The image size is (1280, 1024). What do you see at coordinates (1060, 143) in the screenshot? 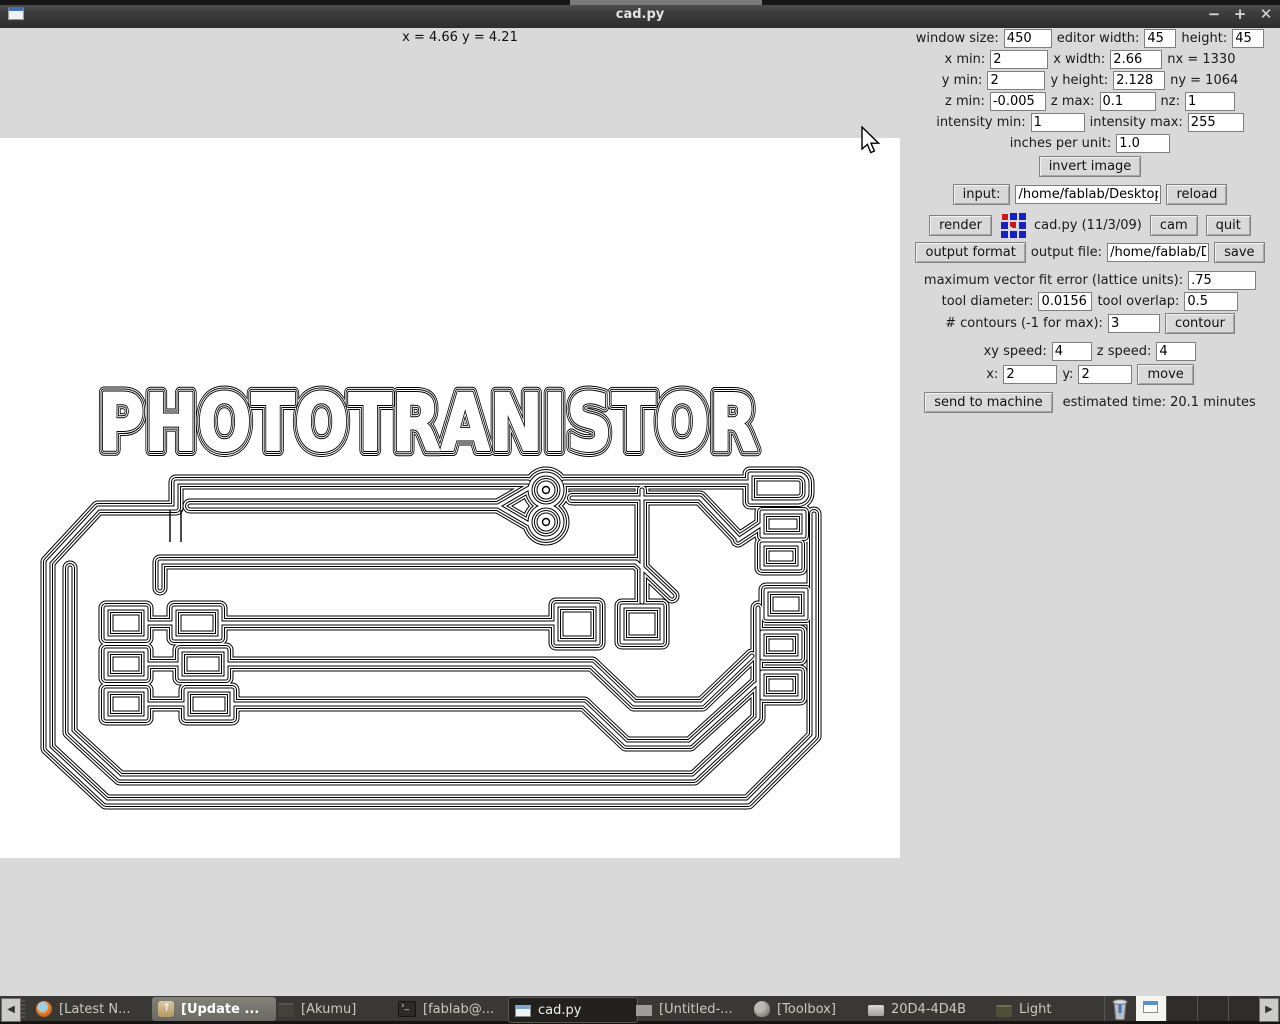
I see `inches-per-unit-label: inches per unit:` at bounding box center [1060, 143].